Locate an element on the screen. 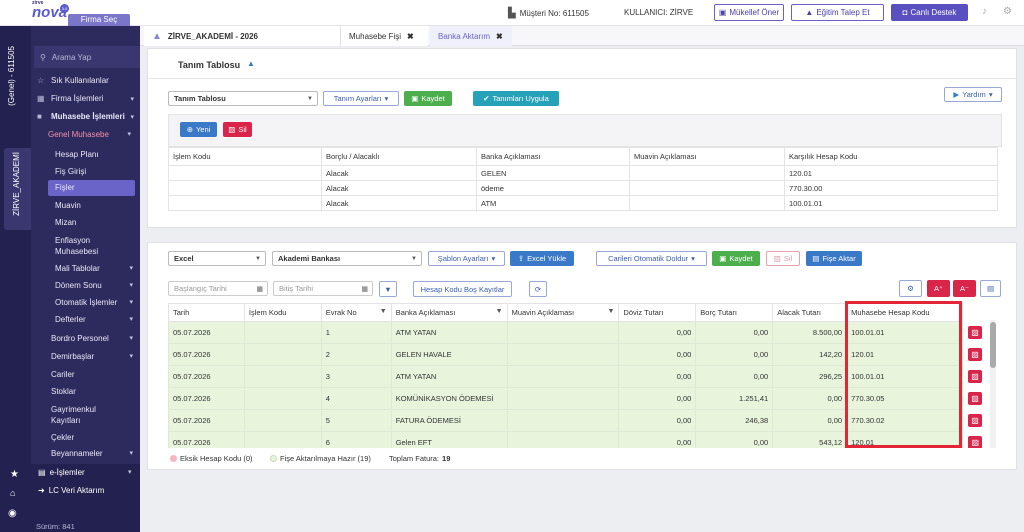 The height and width of the screenshot is (532, 1024). excel-yukle-button: ⇪ Excel Yükle is located at coordinates (542, 258).